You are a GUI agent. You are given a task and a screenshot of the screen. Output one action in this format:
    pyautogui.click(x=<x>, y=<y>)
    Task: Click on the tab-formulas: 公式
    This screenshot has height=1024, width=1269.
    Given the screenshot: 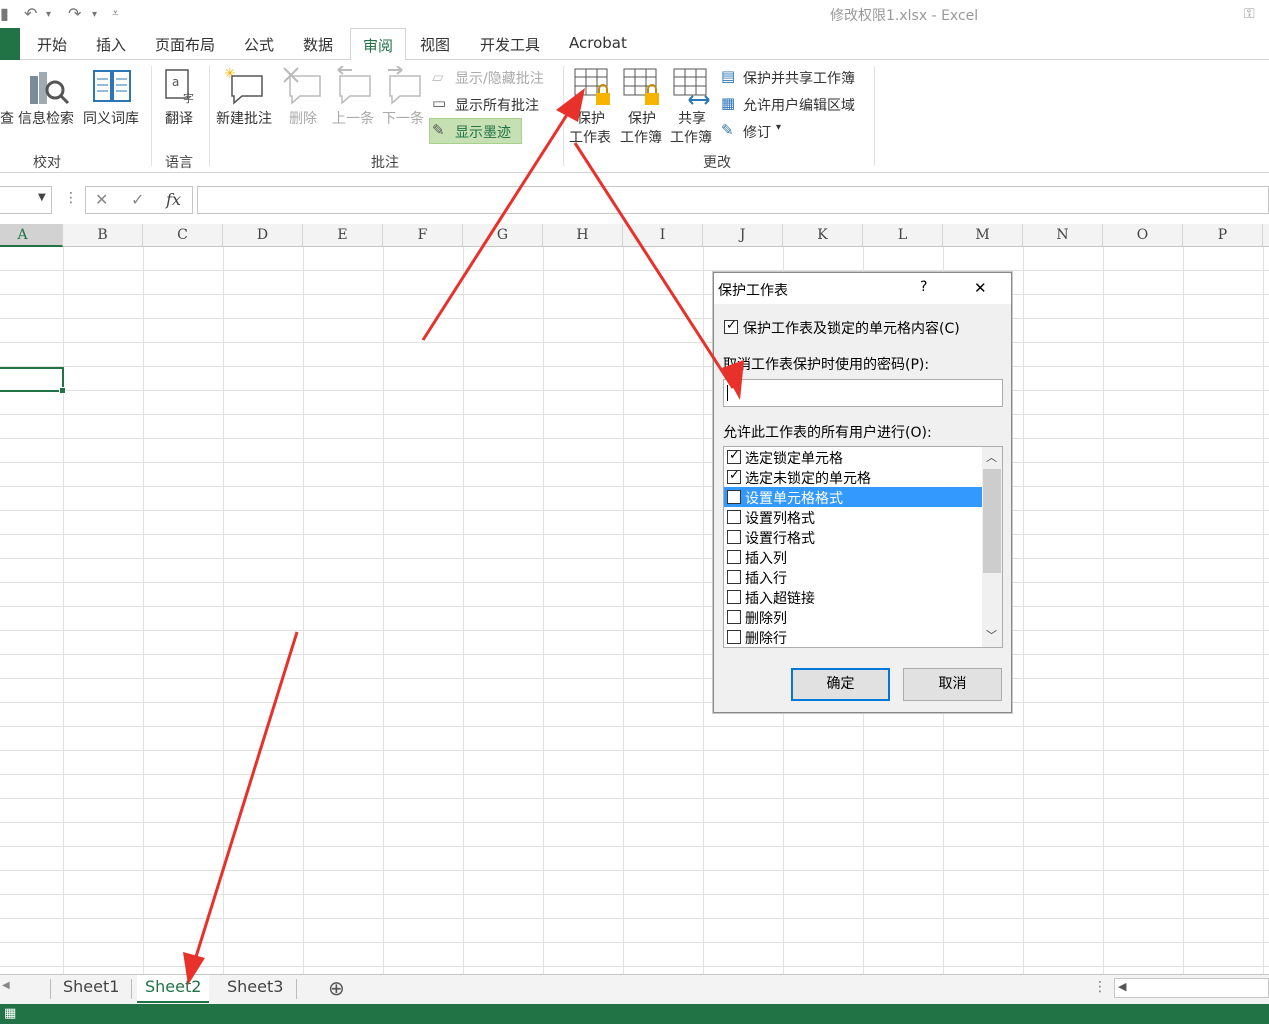 What is the action you would take?
    pyautogui.click(x=259, y=44)
    